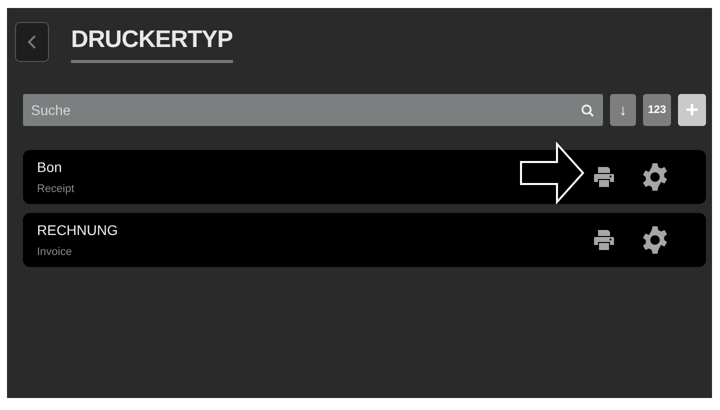  What do you see at coordinates (587, 110) in the screenshot?
I see `search-icon` at bounding box center [587, 110].